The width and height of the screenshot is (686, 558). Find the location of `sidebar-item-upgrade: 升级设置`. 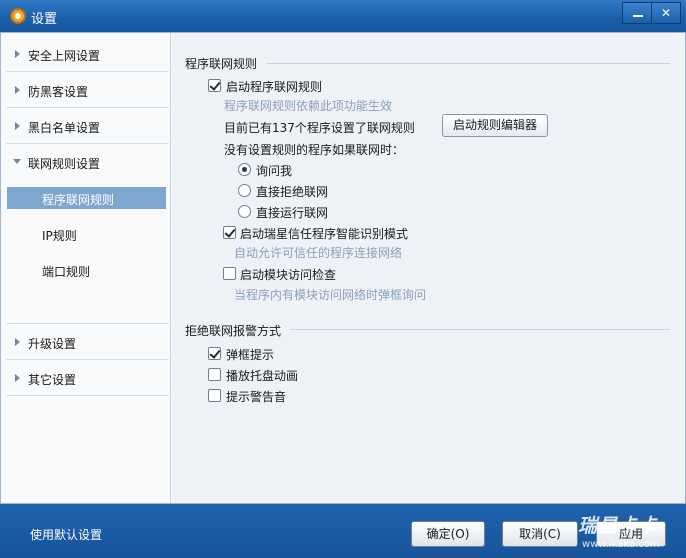

sidebar-item-upgrade: 升级设置 is located at coordinates (87, 342).